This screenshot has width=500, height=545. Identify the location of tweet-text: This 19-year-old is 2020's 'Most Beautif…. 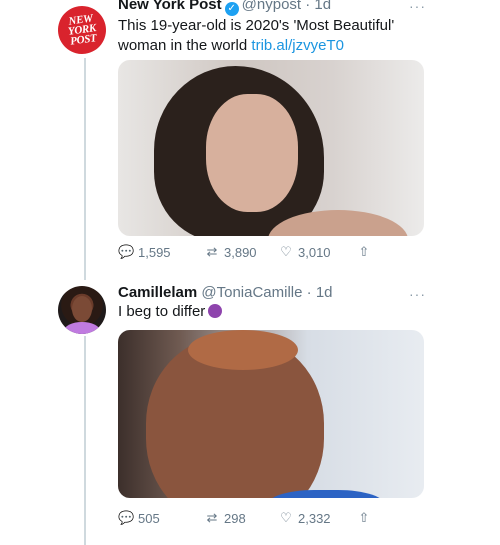
(278, 36).